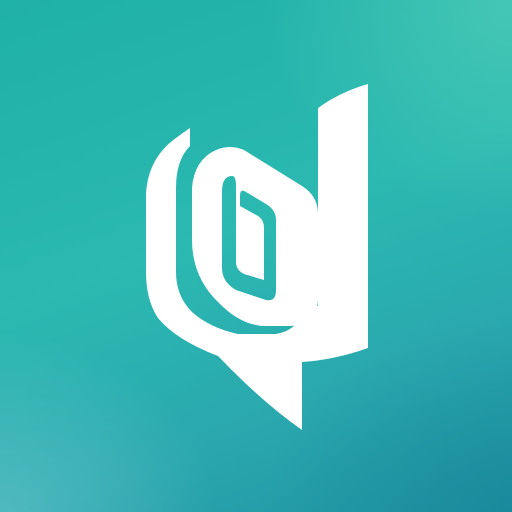 This screenshot has height=512, width=512. I want to click on logo-inner-shape, so click(255, 236).